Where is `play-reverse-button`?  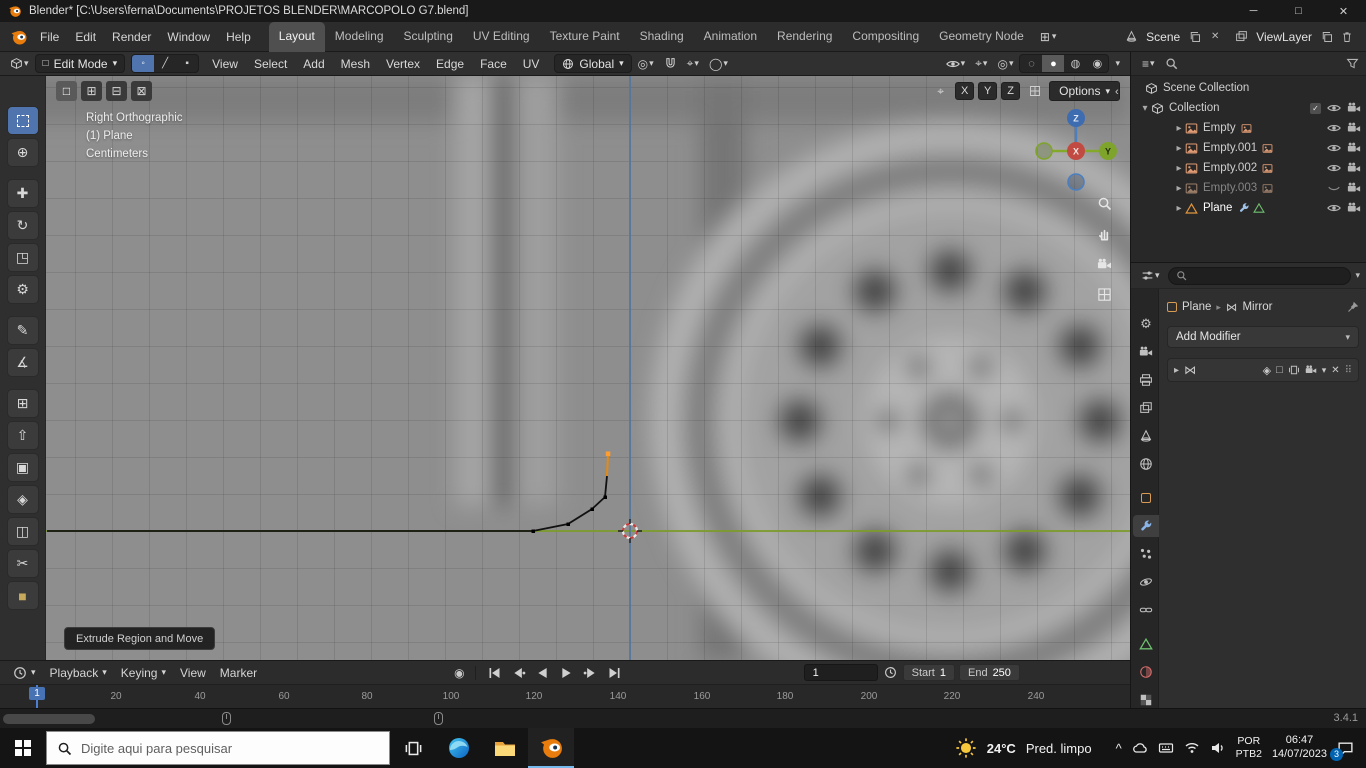 play-reverse-button is located at coordinates (543, 673).